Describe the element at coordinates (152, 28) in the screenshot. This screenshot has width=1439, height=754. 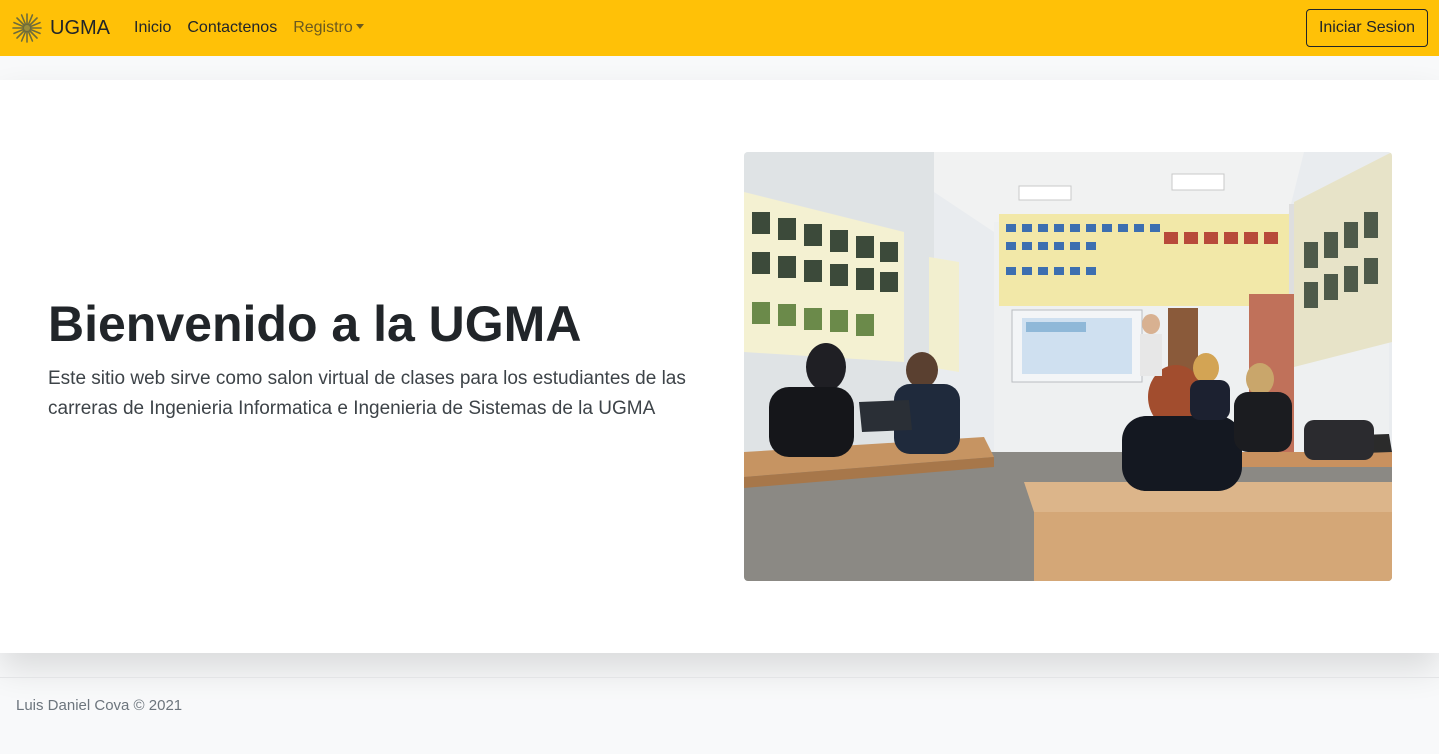
I see `nav-link-inicio: Inicio` at that location.